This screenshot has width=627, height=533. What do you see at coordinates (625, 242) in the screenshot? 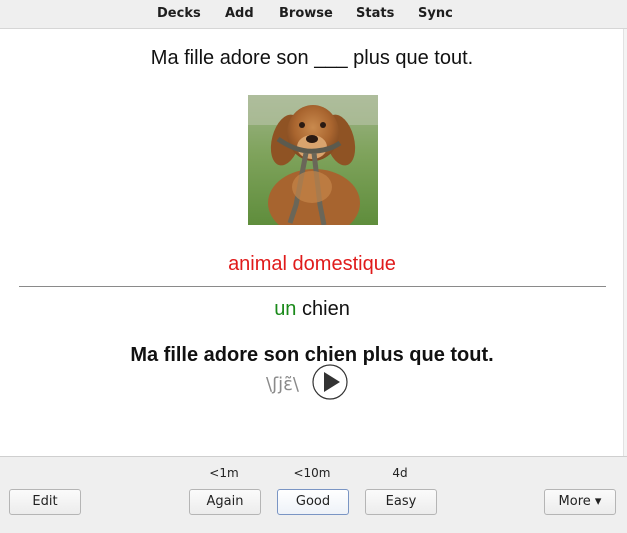
I see `scrollbar-edge` at bounding box center [625, 242].